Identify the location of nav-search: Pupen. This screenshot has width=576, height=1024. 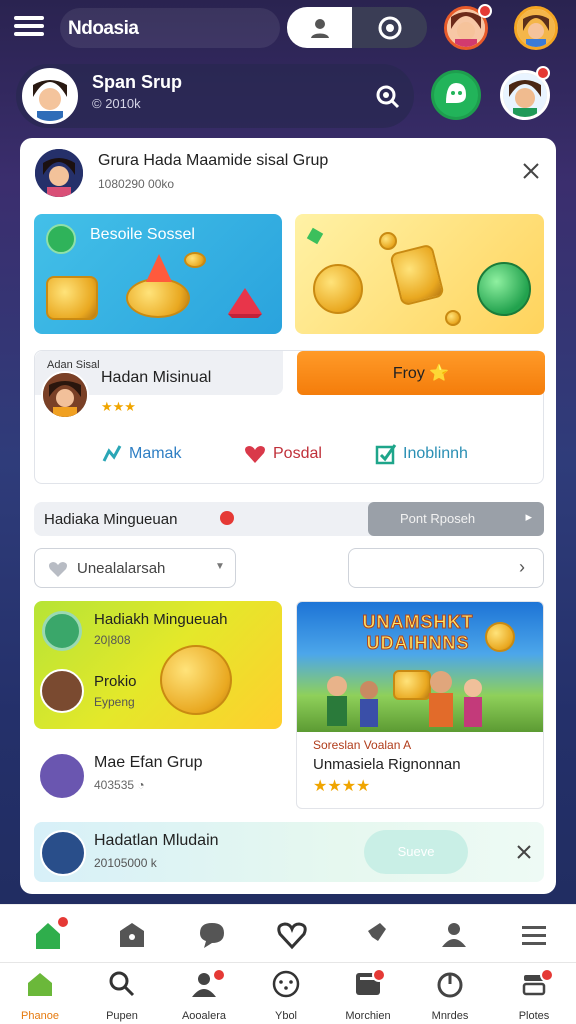
(122, 996).